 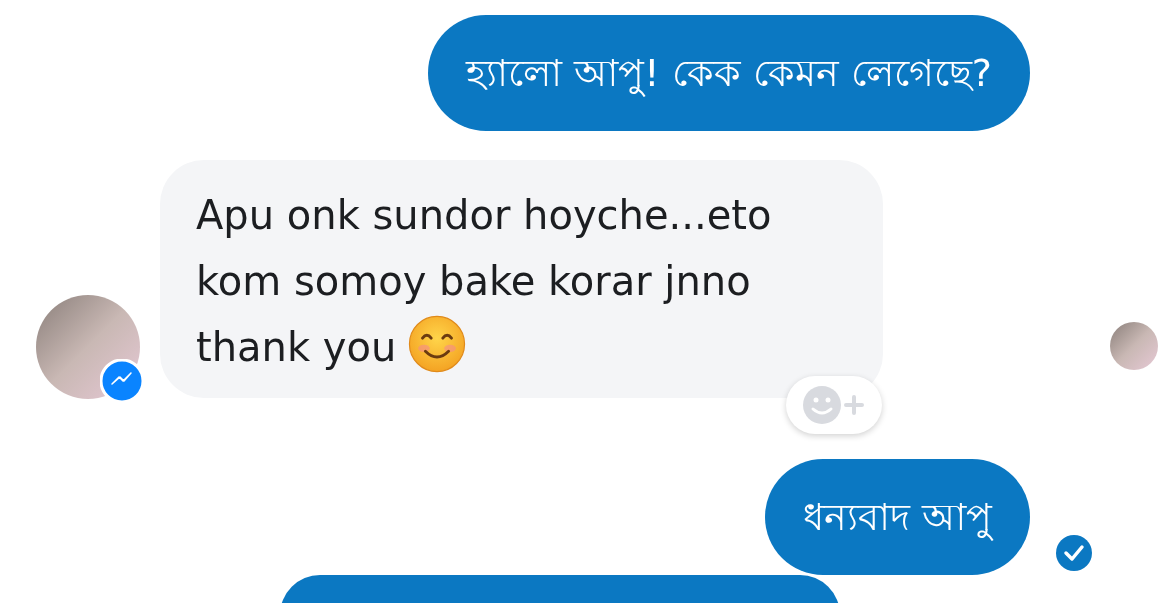 What do you see at coordinates (897, 517) in the screenshot?
I see `message-bubble: ধন্যবাদ আপু` at bounding box center [897, 517].